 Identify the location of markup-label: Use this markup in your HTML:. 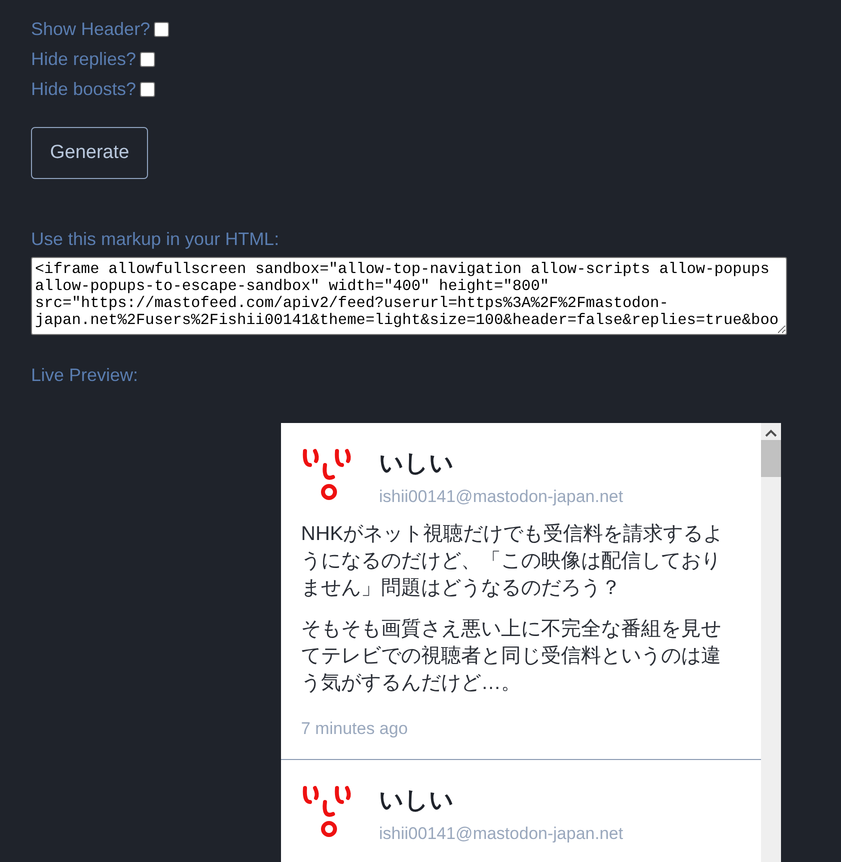
(155, 239).